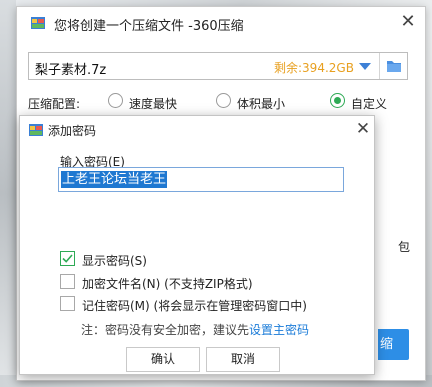 The image size is (432, 387). What do you see at coordinates (36, 130) in the screenshot?
I see `lock-icon` at bounding box center [36, 130].